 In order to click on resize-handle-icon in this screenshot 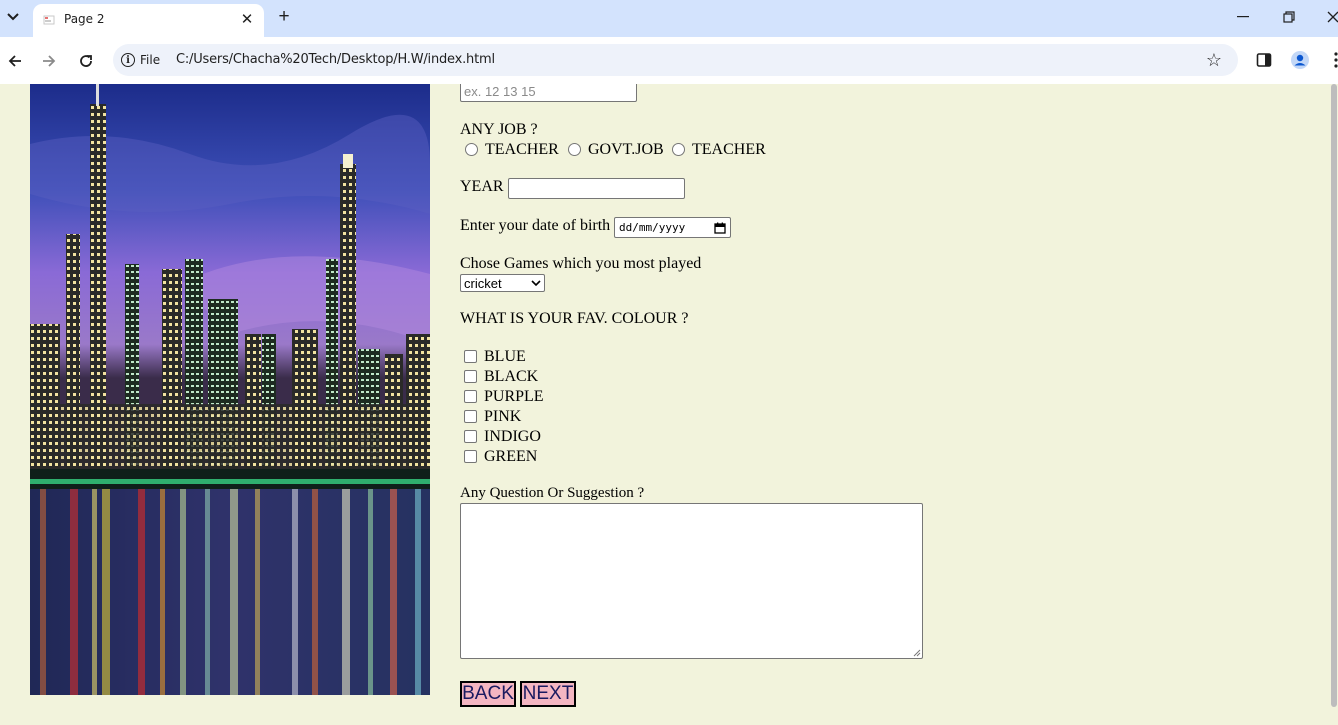, I will do `click(917, 653)`.